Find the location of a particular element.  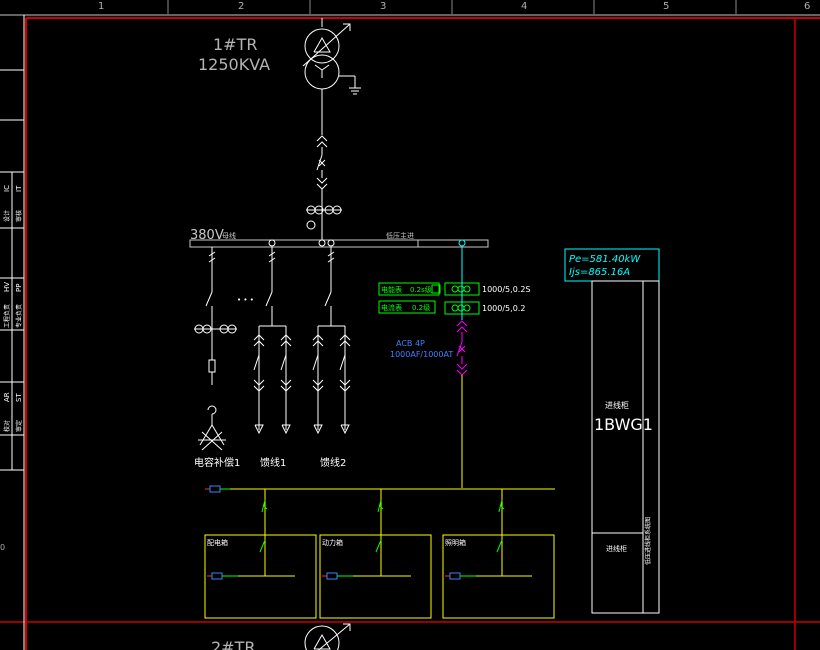

ruler-col-2: 2 is located at coordinates (241, 6).